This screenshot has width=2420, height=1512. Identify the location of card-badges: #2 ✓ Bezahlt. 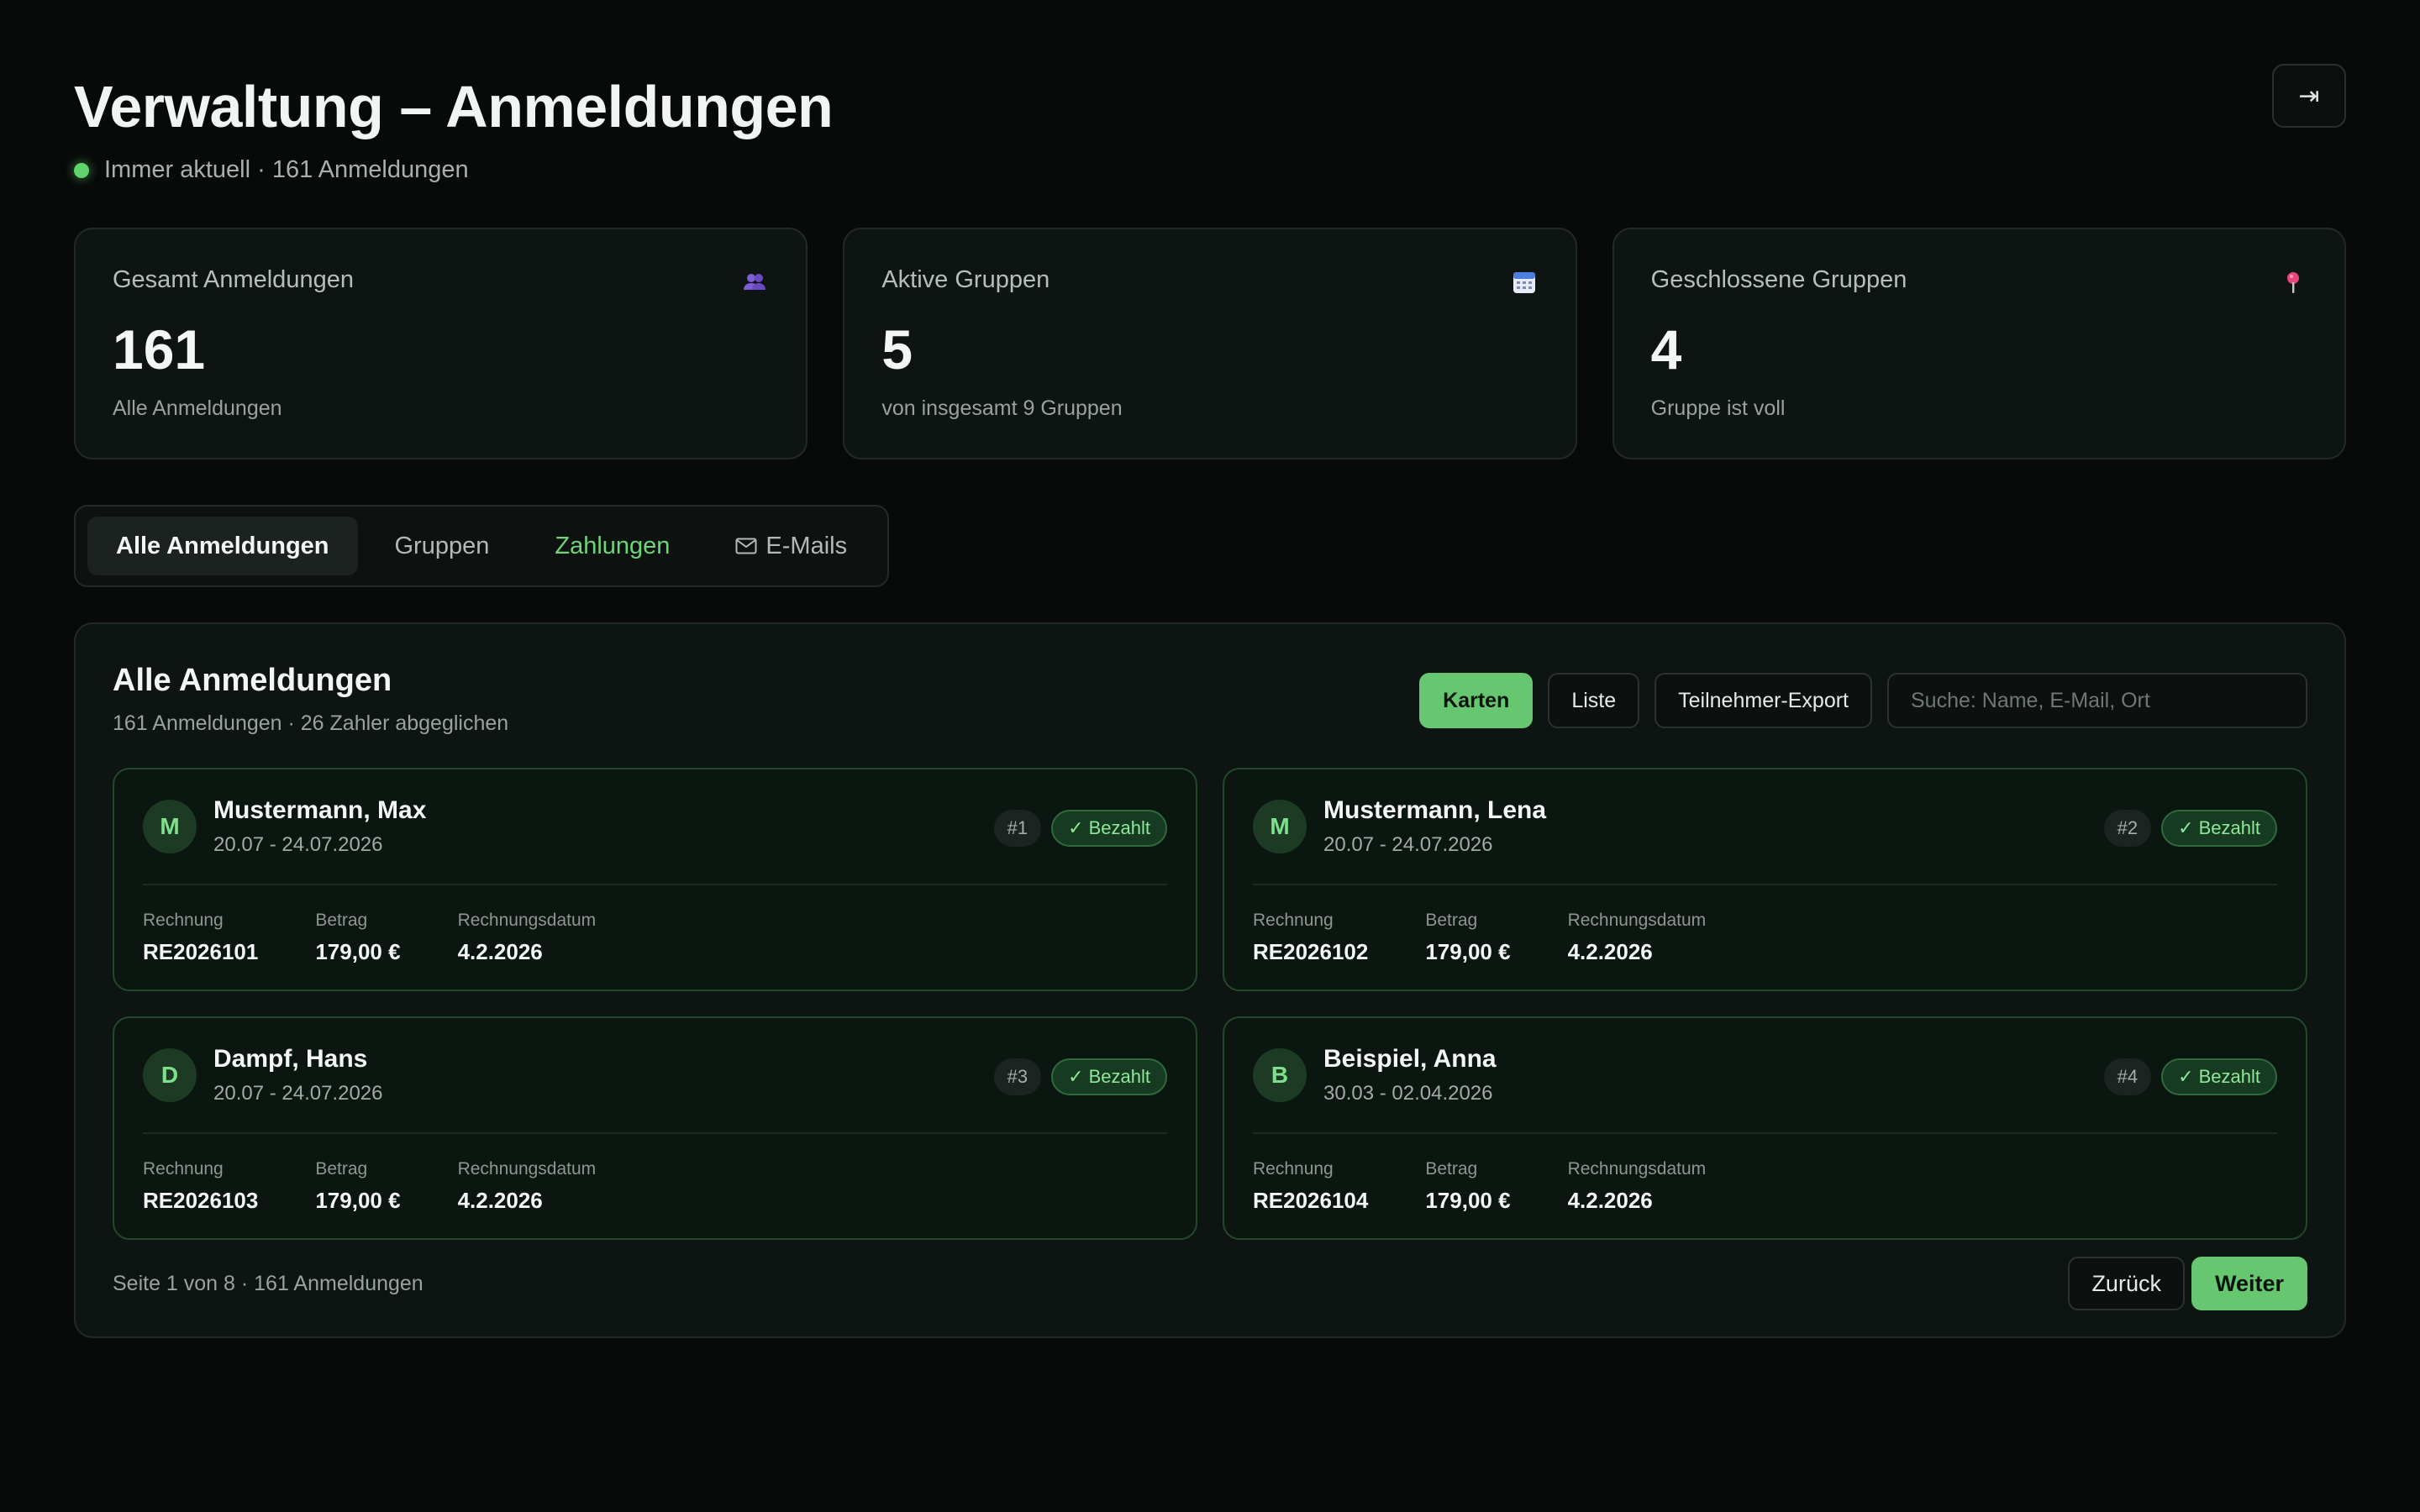
(2190, 828).